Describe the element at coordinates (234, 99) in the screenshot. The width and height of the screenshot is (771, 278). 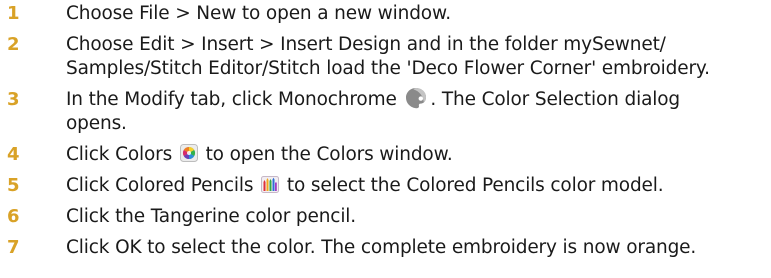
I see `step-text-line: In the Modify tab, click Monochrome` at that location.